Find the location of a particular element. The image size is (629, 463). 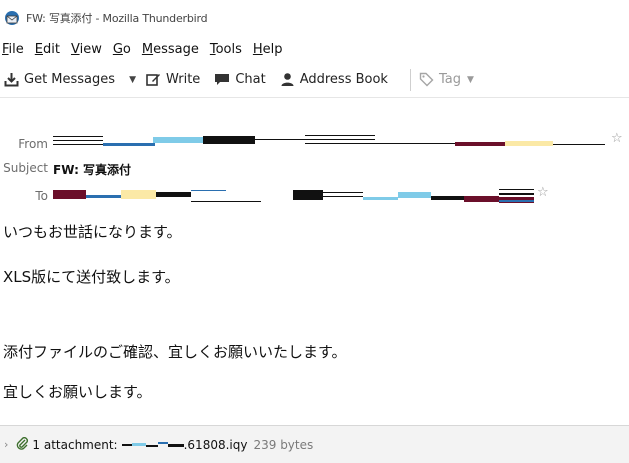

attachment-filename-redacted is located at coordinates (152, 445).